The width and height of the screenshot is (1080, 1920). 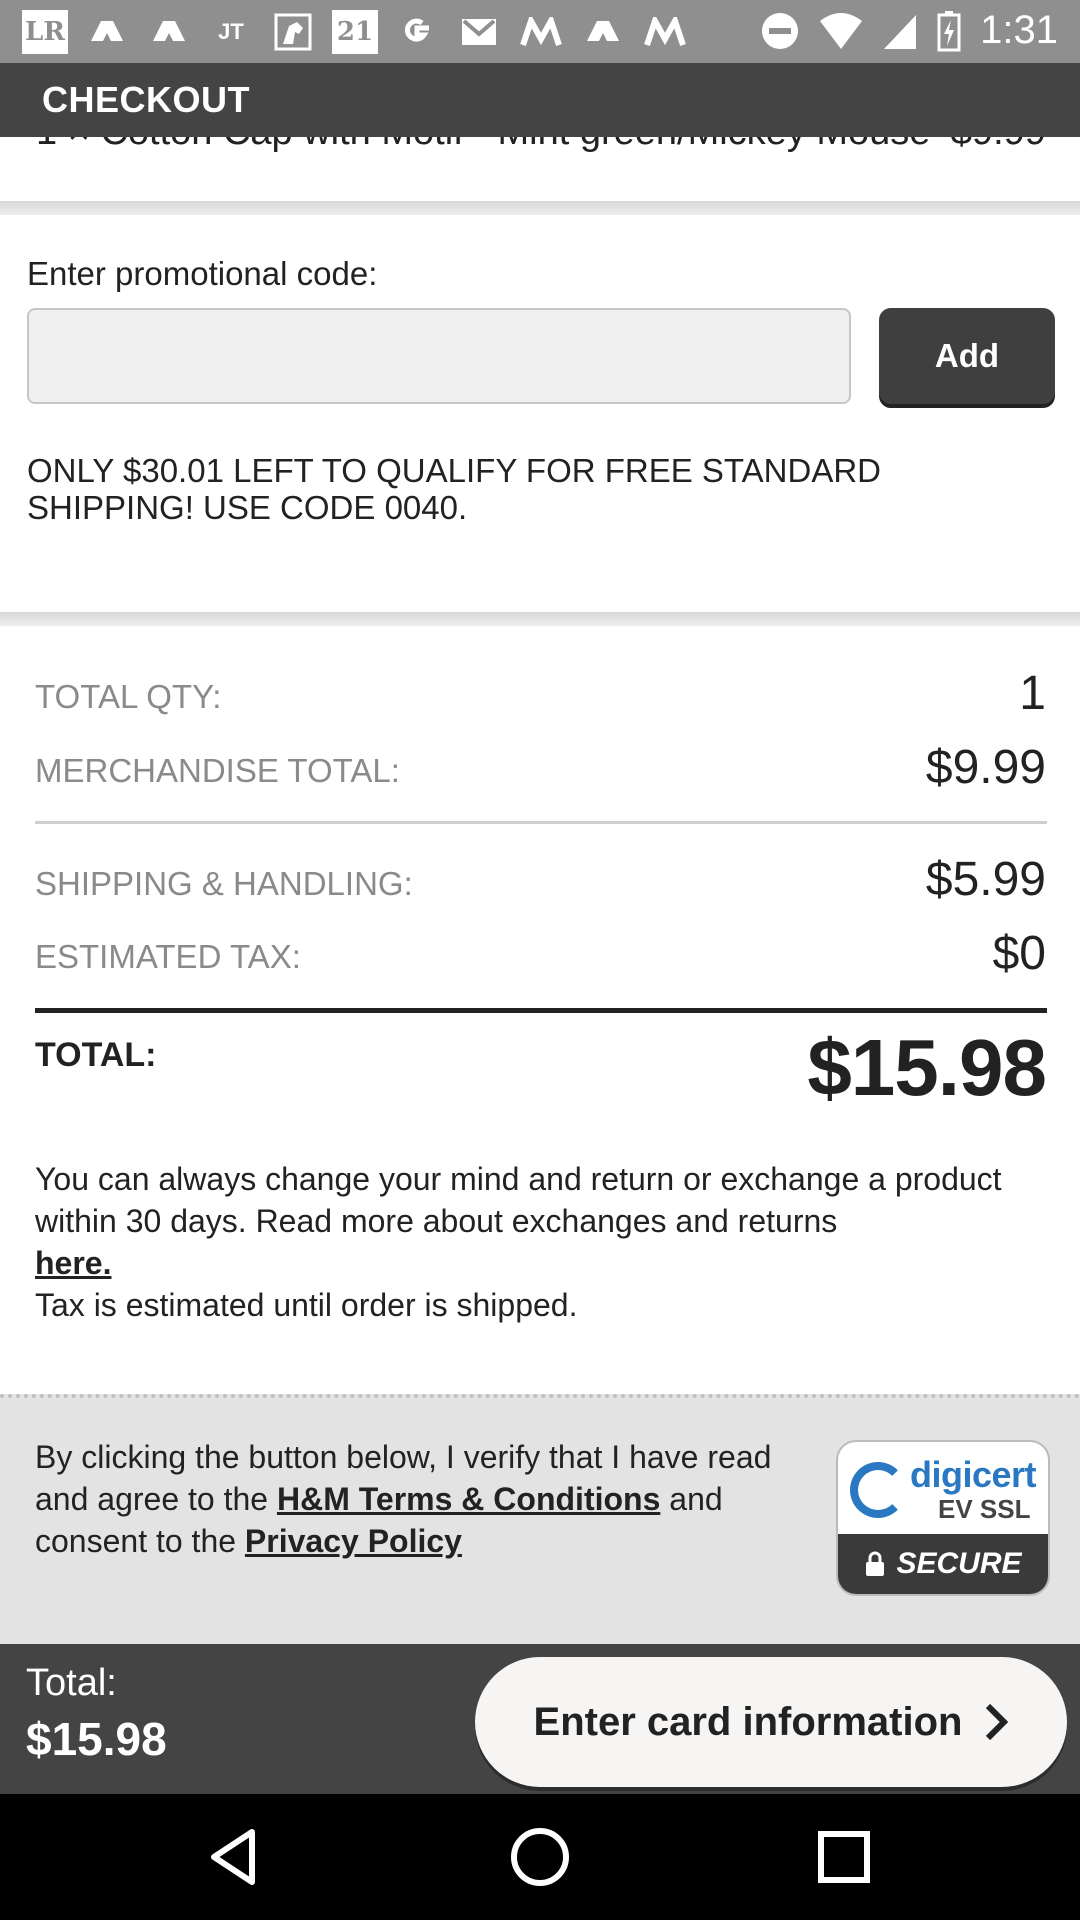 I want to click on cart-item-price: $9.99, so click(x=998, y=145).